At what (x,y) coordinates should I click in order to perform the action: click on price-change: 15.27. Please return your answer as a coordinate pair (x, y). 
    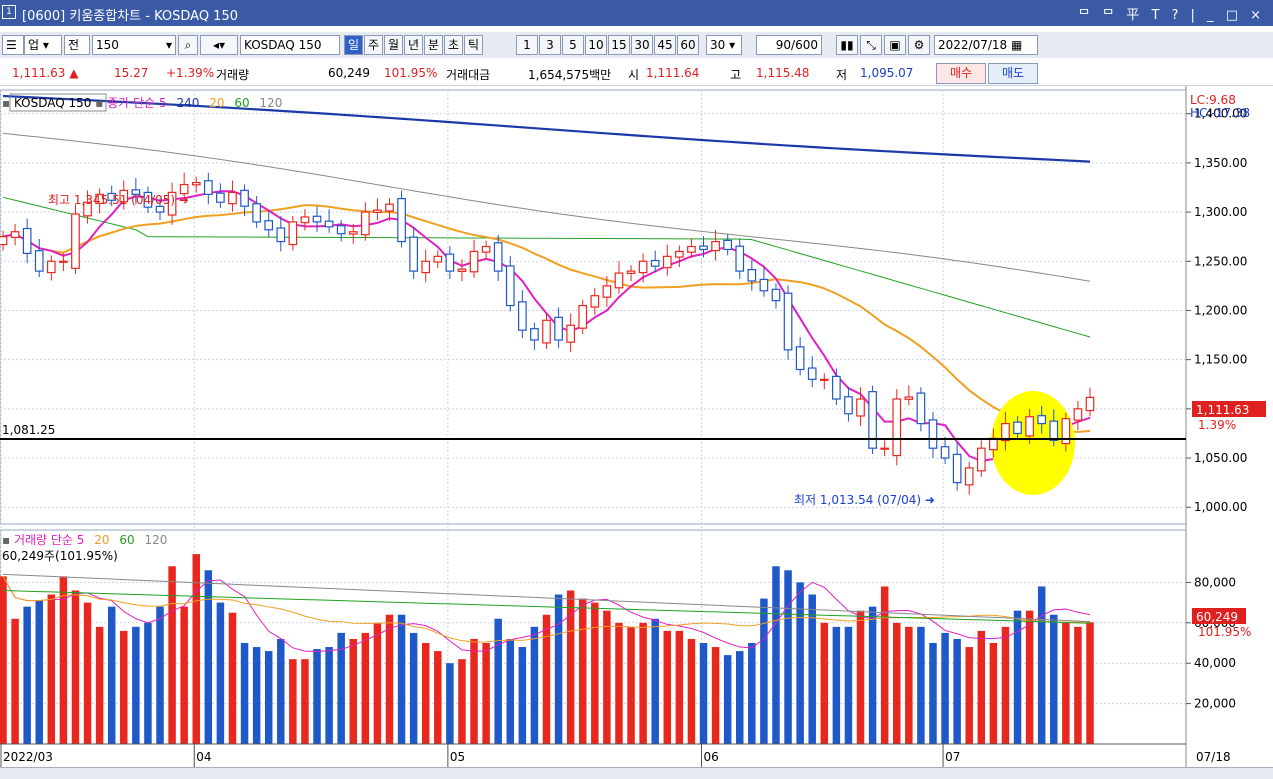
    Looking at the image, I should click on (131, 73).